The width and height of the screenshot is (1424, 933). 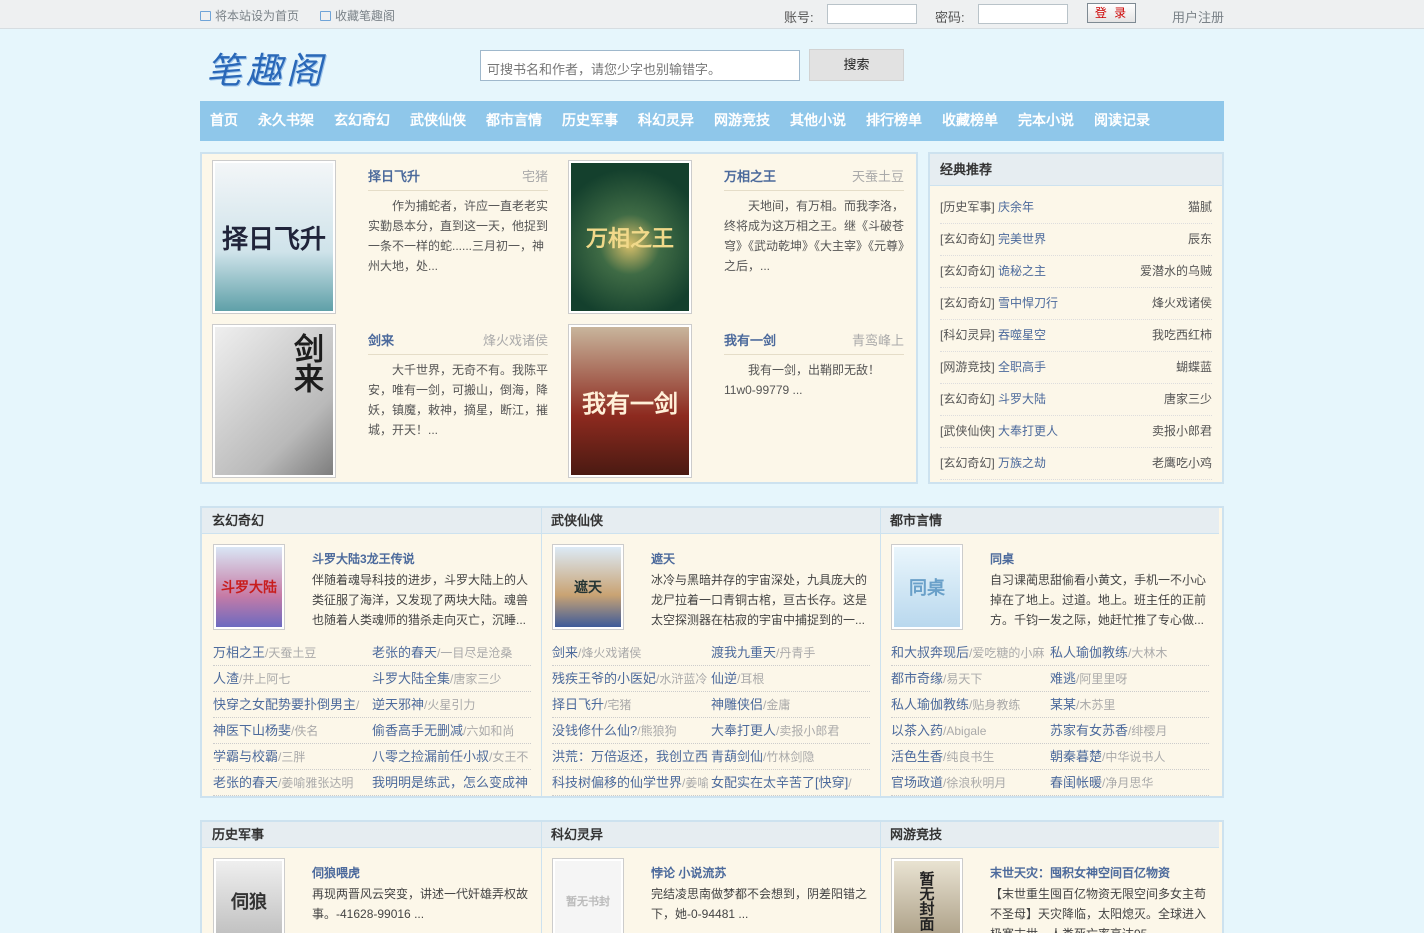 I want to click on category-list-item: 春闺帐暖/净月思华, so click(x=1129, y=783).